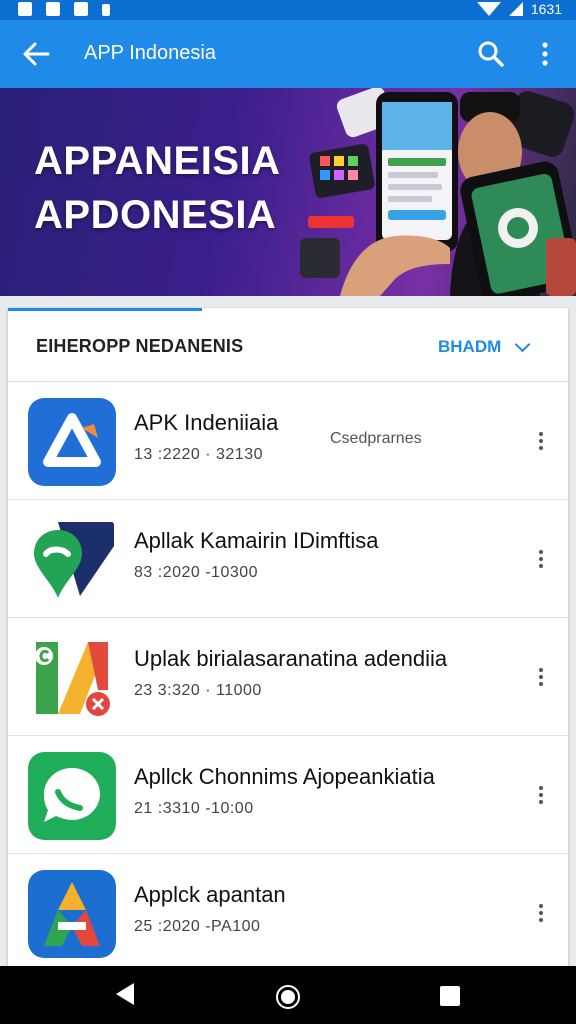 The height and width of the screenshot is (1024, 576). Describe the element at coordinates (438, 192) in the screenshot. I see `banner-illustration` at that location.